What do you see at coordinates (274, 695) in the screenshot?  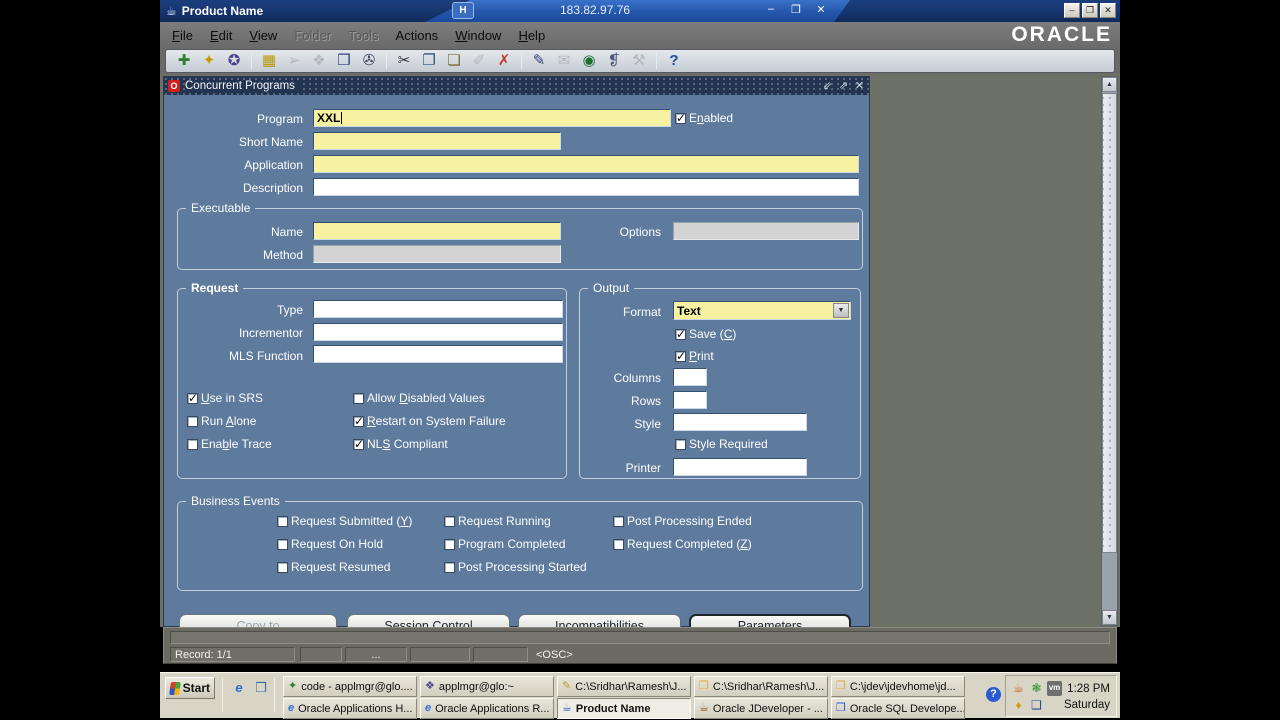 I see `taskbar-separator` at bounding box center [274, 695].